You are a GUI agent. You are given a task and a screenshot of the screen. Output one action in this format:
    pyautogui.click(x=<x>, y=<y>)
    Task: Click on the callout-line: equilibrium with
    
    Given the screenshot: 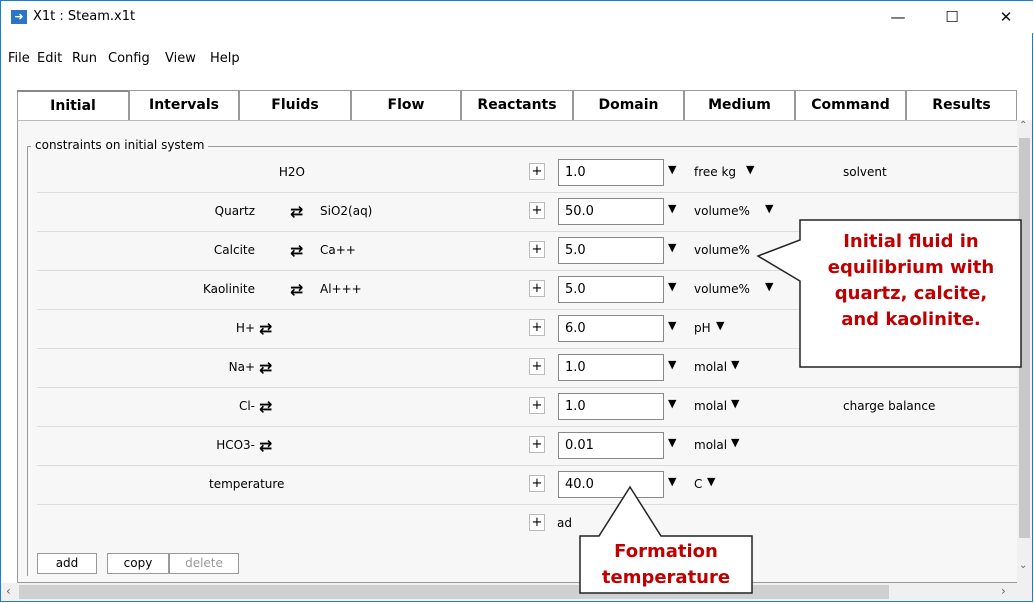 What is the action you would take?
    pyautogui.click(x=911, y=267)
    